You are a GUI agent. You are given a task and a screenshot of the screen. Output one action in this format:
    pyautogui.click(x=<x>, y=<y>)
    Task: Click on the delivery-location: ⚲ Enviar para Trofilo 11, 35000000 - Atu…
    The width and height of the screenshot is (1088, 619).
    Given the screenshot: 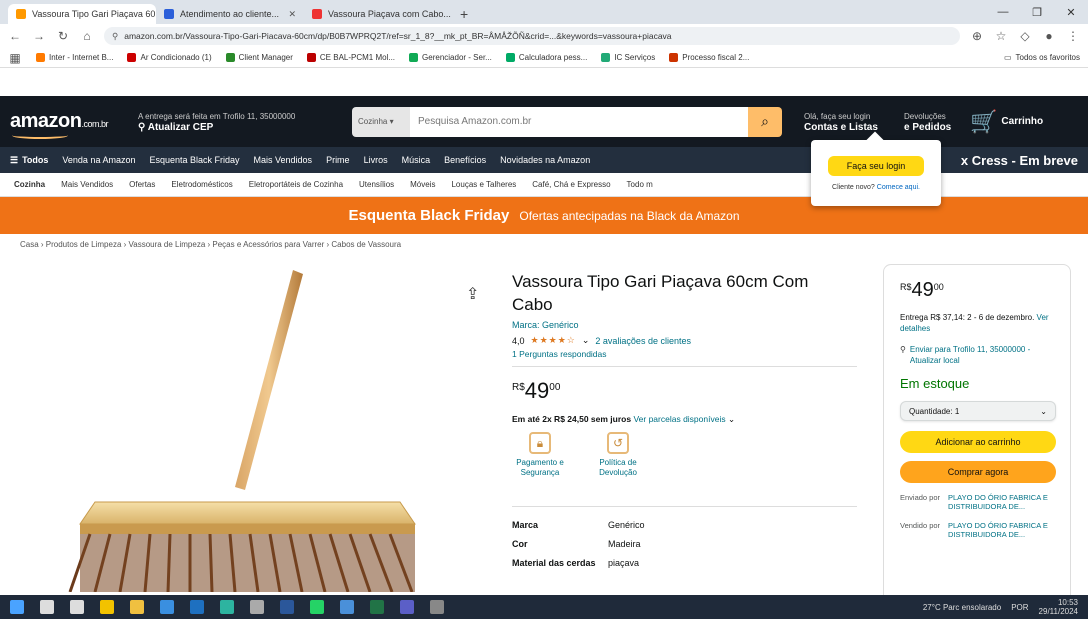 What is the action you would take?
    pyautogui.click(x=977, y=355)
    